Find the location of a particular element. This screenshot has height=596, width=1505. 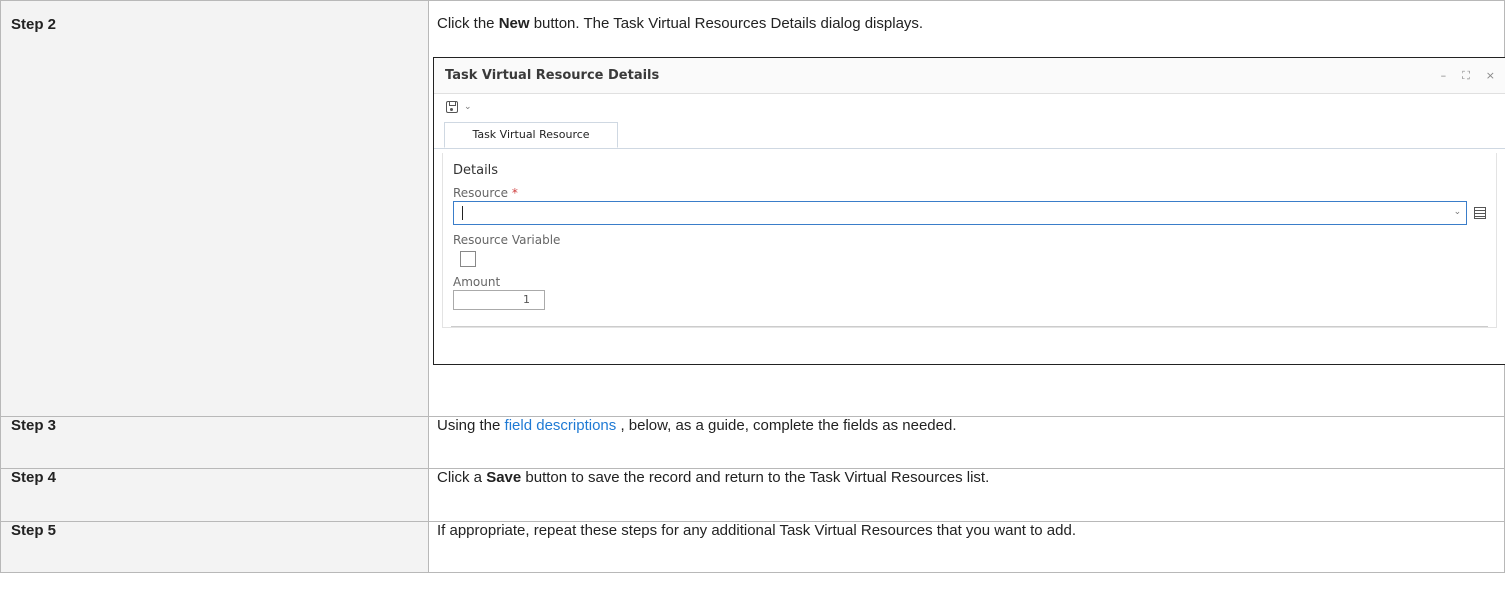

tab-task-virtual-resource: Task Virtual Resource is located at coordinates (531, 135).